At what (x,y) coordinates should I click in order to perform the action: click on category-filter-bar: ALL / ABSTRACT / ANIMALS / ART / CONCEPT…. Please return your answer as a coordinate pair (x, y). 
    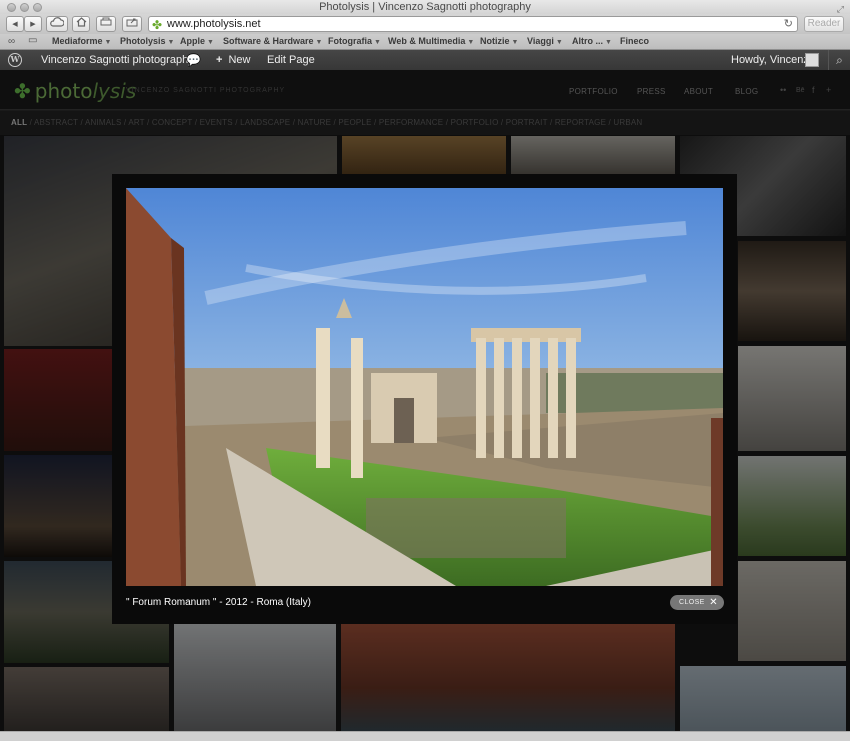
    Looking at the image, I should click on (425, 123).